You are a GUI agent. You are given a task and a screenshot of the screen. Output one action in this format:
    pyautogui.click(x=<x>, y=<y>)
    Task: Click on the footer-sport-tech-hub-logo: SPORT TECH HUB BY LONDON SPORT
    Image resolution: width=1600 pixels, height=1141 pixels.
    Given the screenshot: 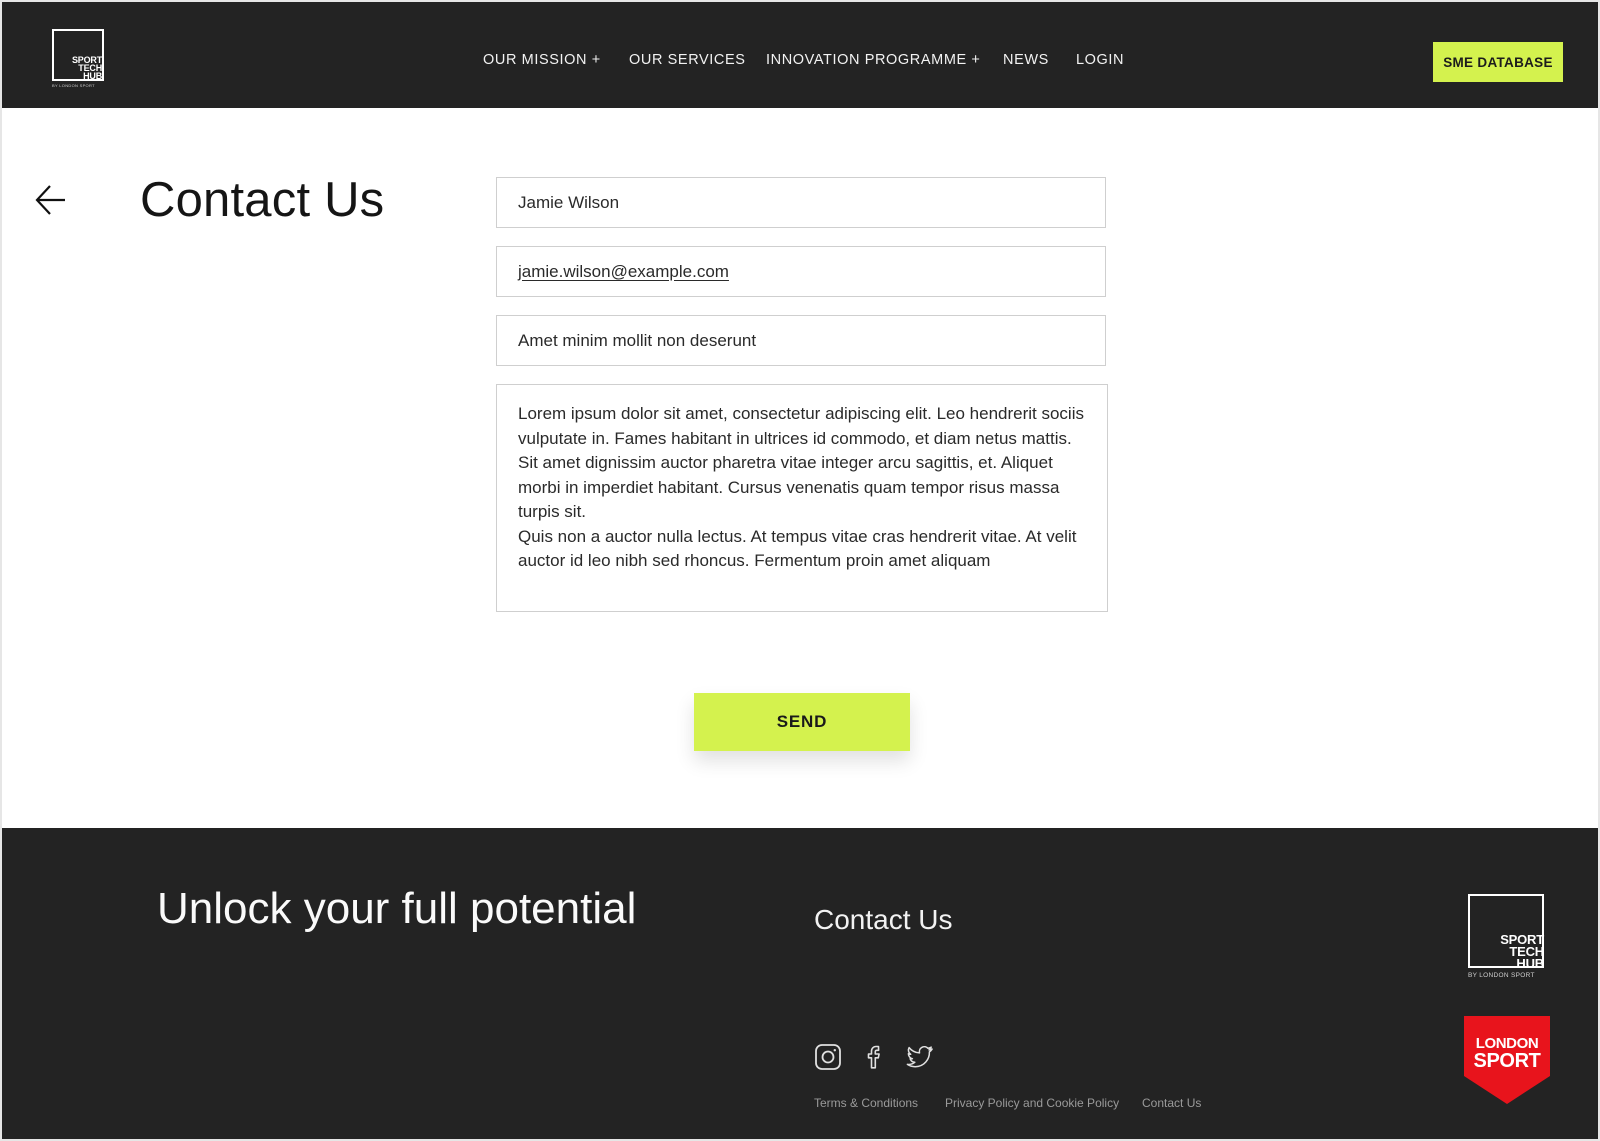 What is the action you would take?
    pyautogui.click(x=1507, y=939)
    